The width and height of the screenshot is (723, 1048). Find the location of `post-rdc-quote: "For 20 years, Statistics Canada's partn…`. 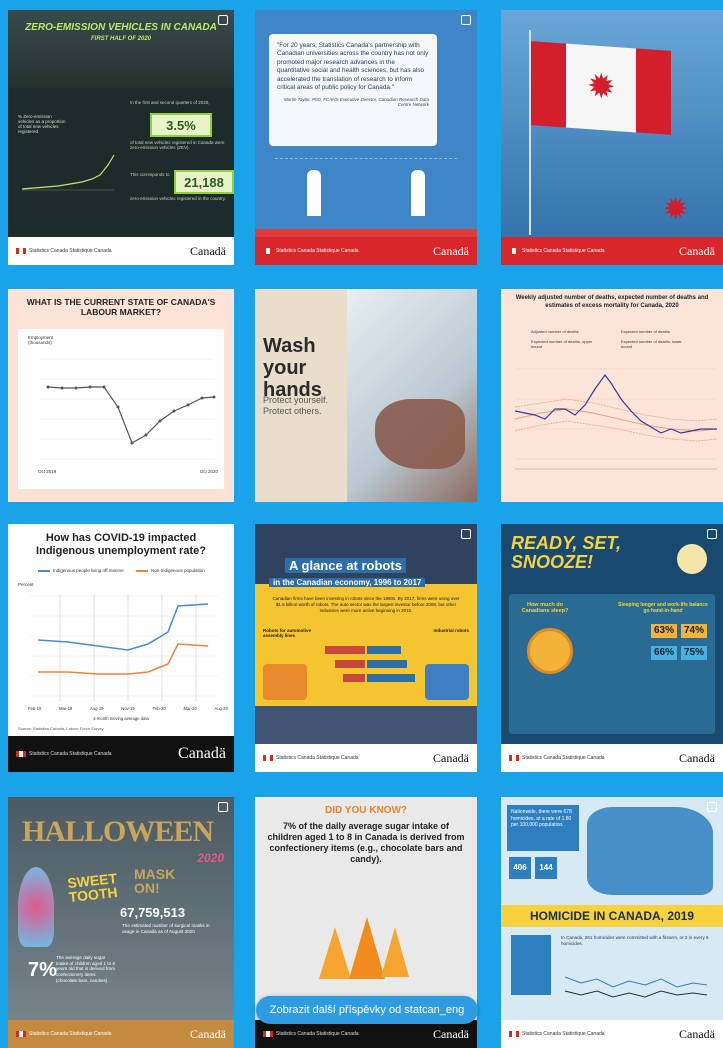

post-rdc-quote: "For 20 years, Statistics Canada's partn… is located at coordinates (366, 137).